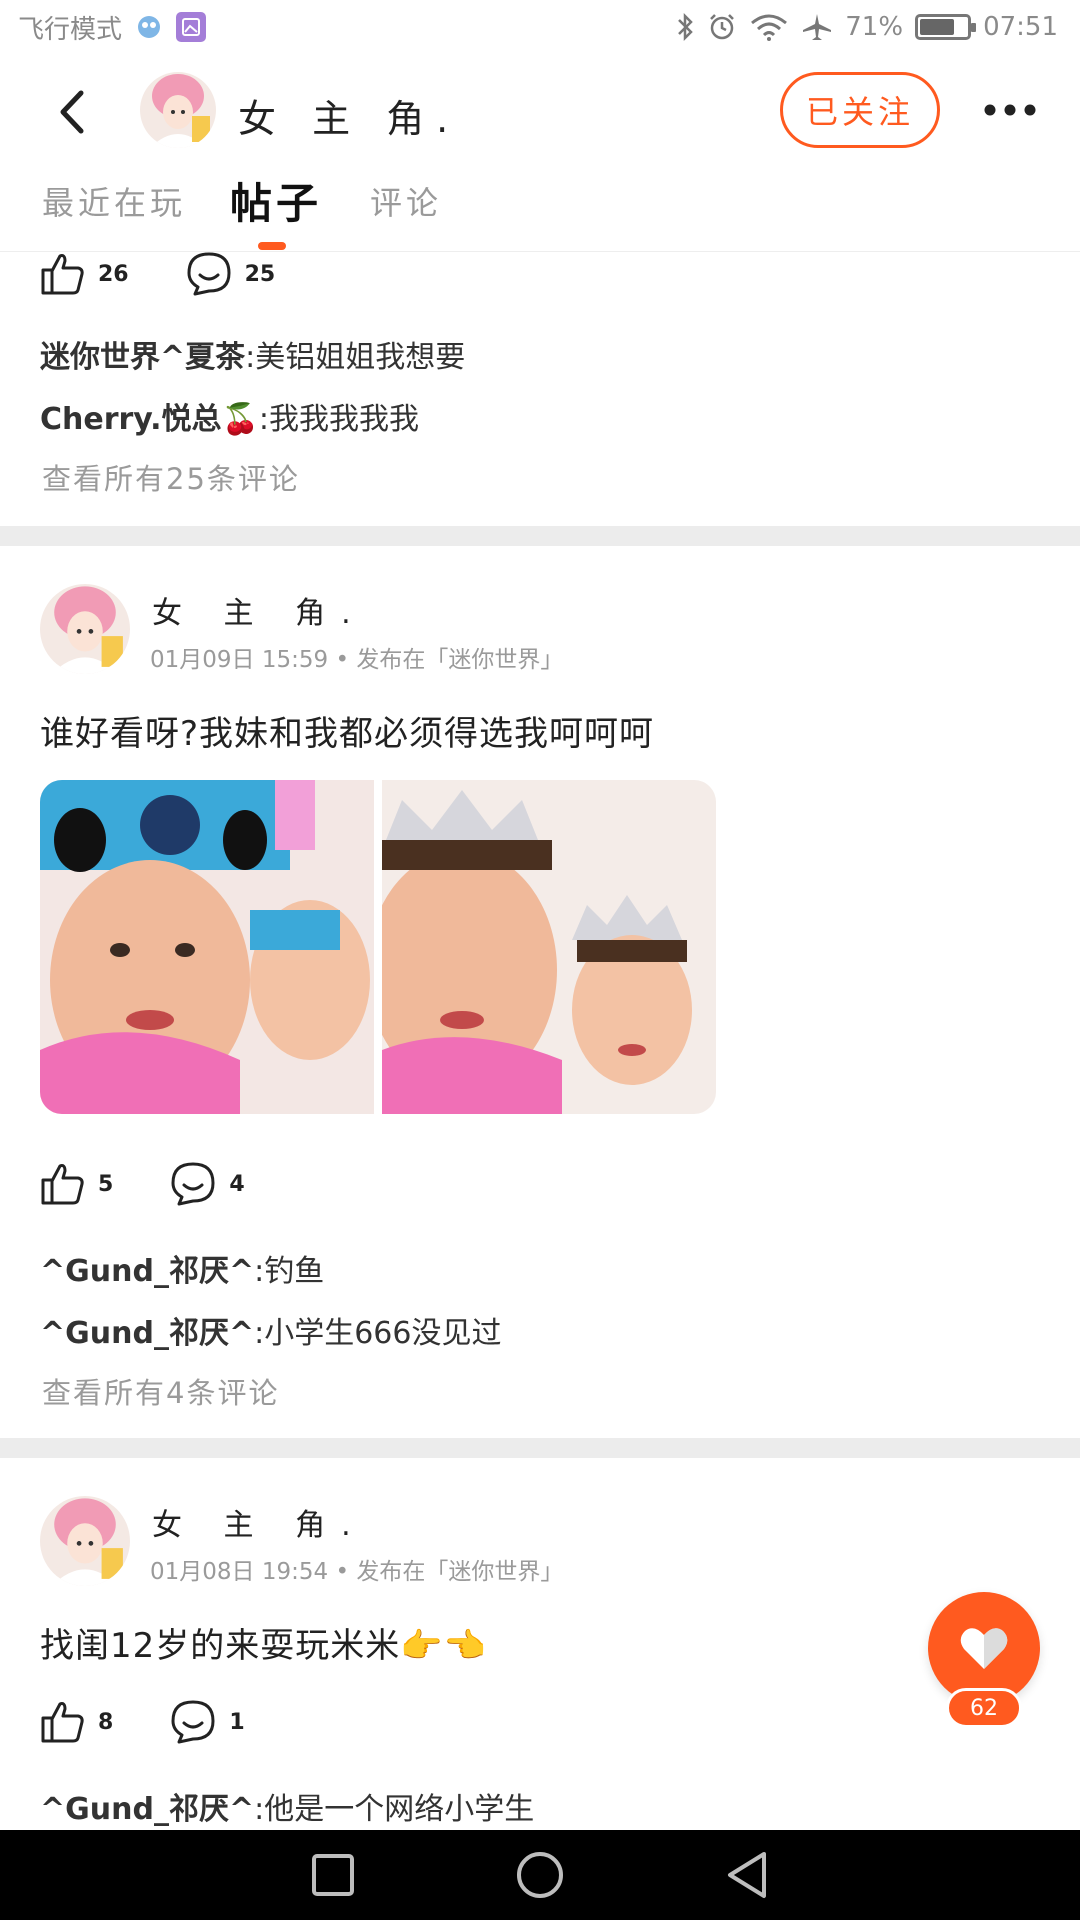  I want to click on chevron-left-icon, so click(72, 112).